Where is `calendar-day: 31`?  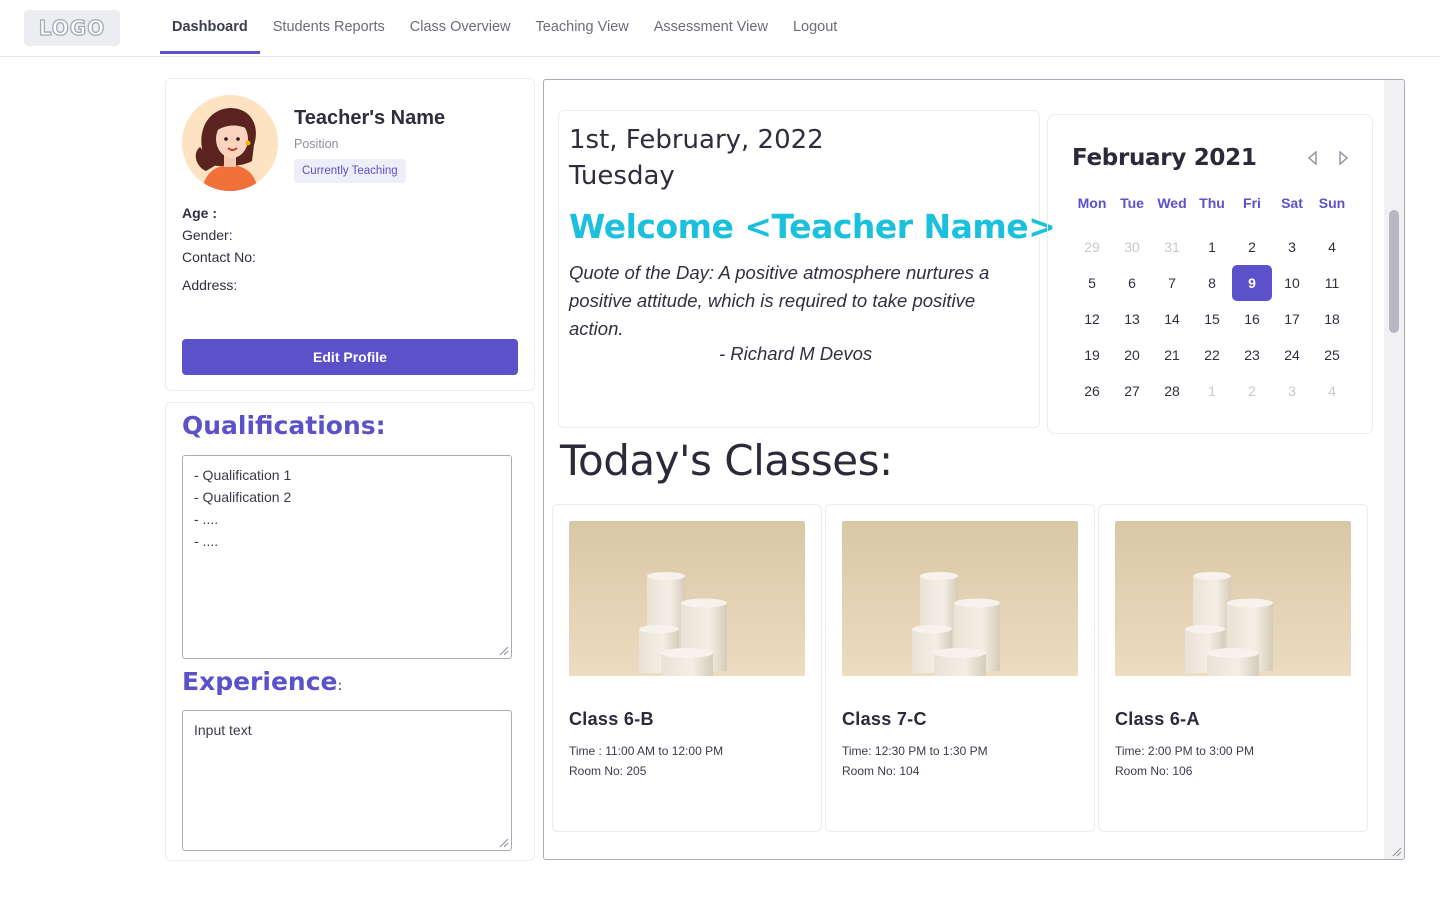
calendar-day: 31 is located at coordinates (1172, 247).